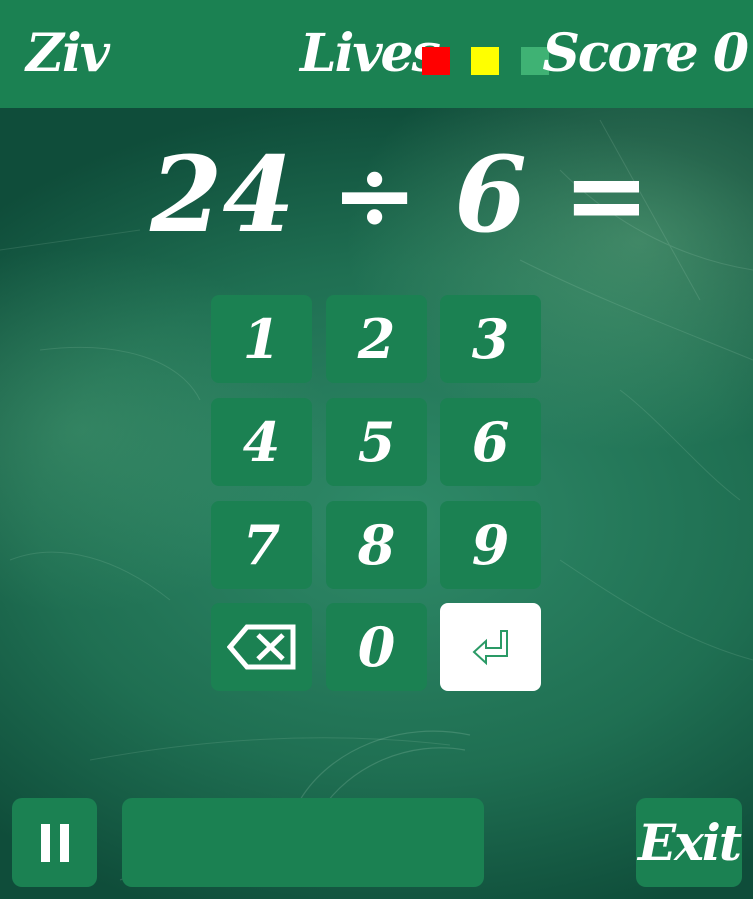  Describe the element at coordinates (54, 842) in the screenshot. I see `pause-button` at that location.